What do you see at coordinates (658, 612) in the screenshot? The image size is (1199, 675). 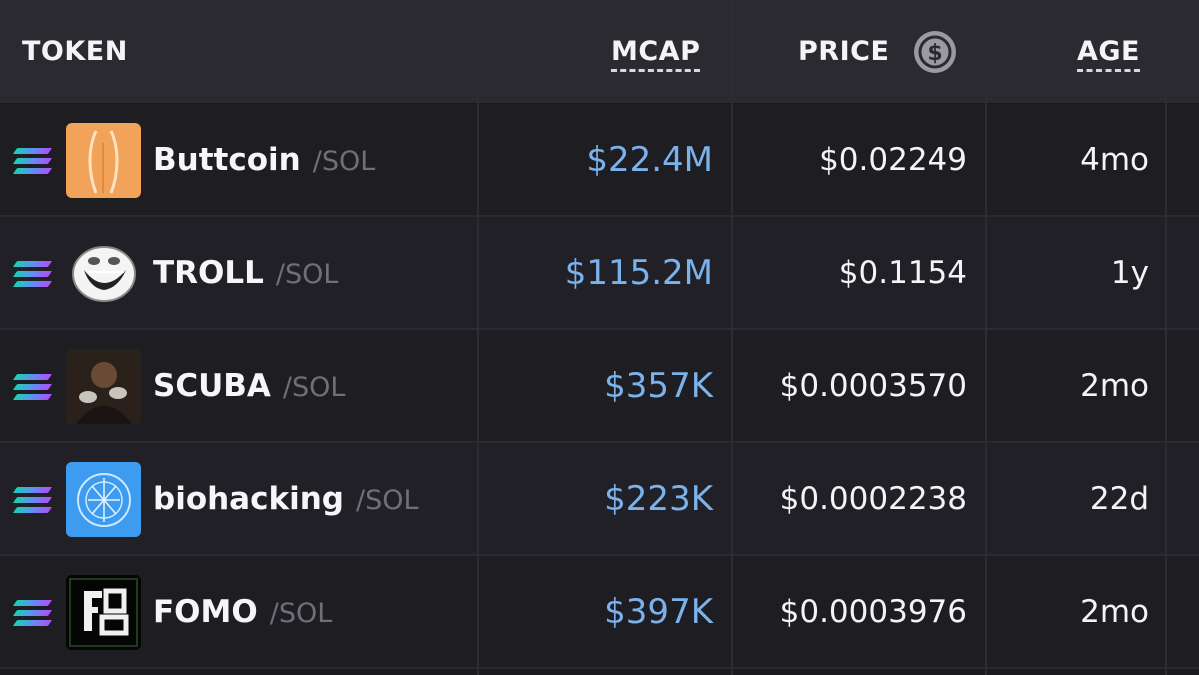 I see `mcap-value: $397K` at bounding box center [658, 612].